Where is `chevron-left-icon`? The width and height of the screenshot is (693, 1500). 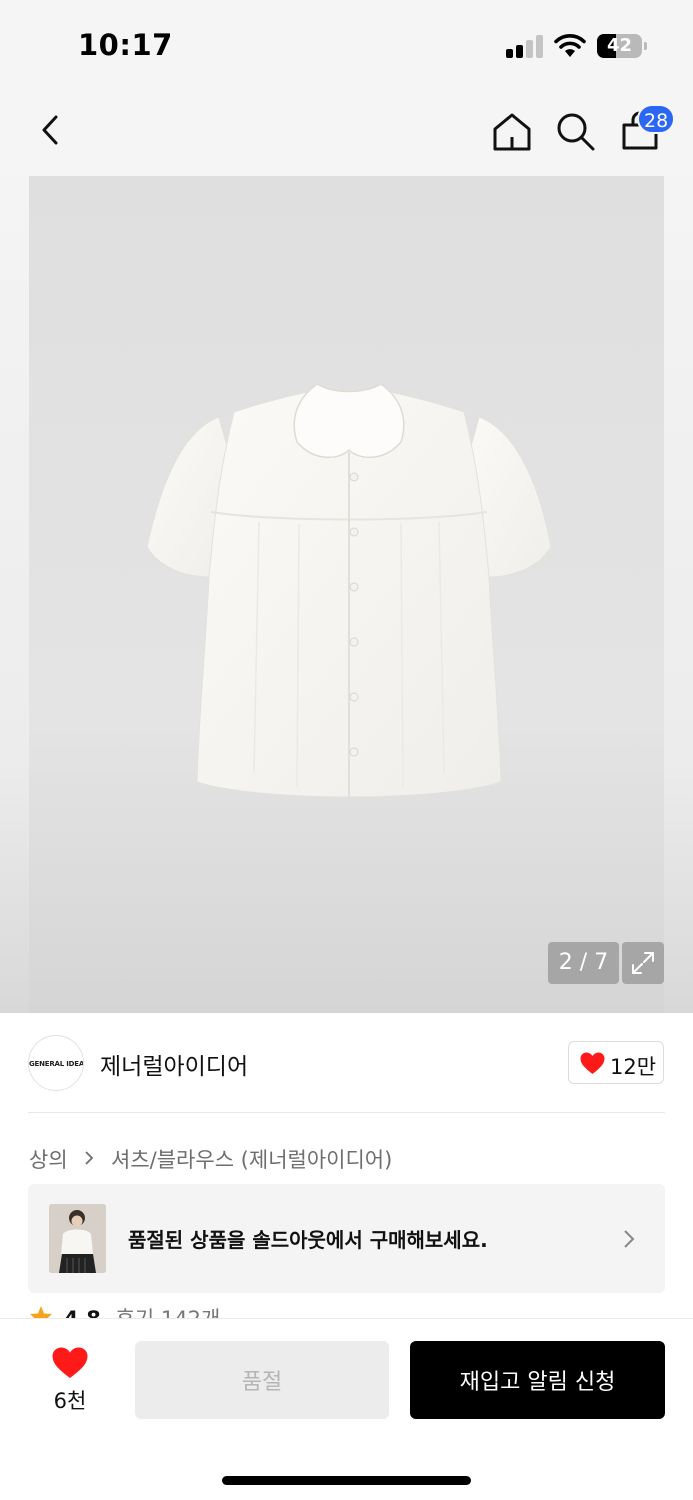 chevron-left-icon is located at coordinates (52, 130).